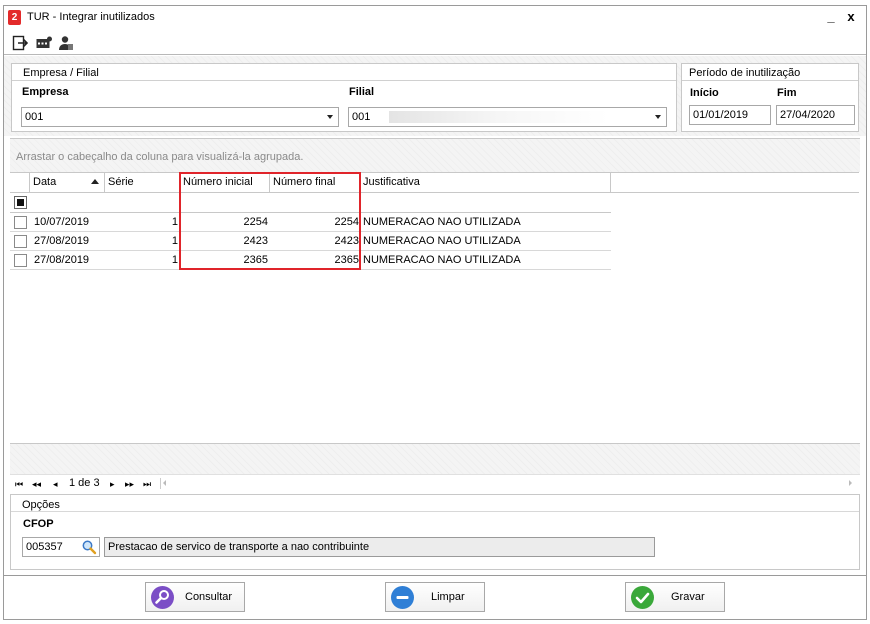 Image resolution: width=870 pixels, height=624 pixels. What do you see at coordinates (851, 17) in the screenshot?
I see `close-button: x` at bounding box center [851, 17].